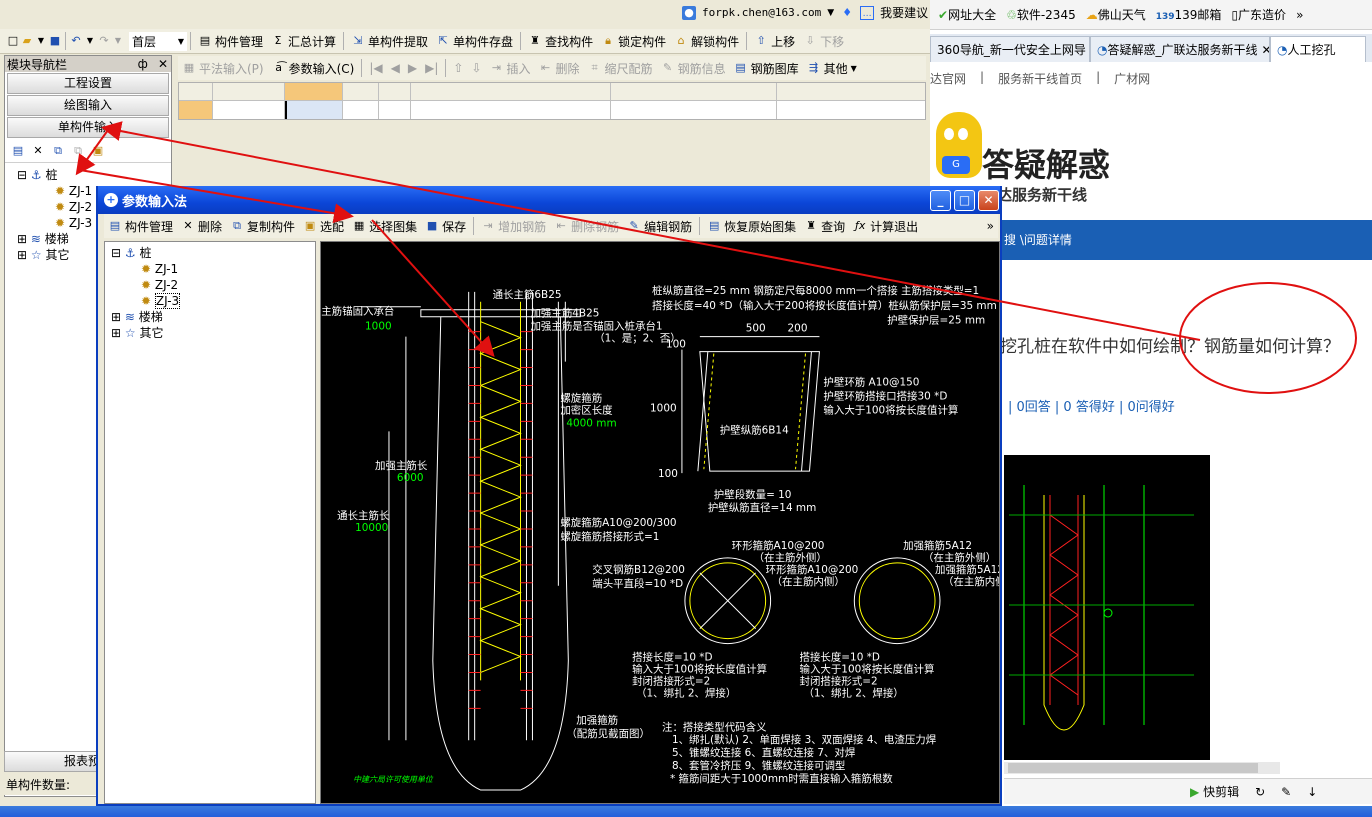  What do you see at coordinates (633, 41) in the screenshot?
I see `lock-component-button: 🔒︎ 锁定构件` at bounding box center [633, 41].